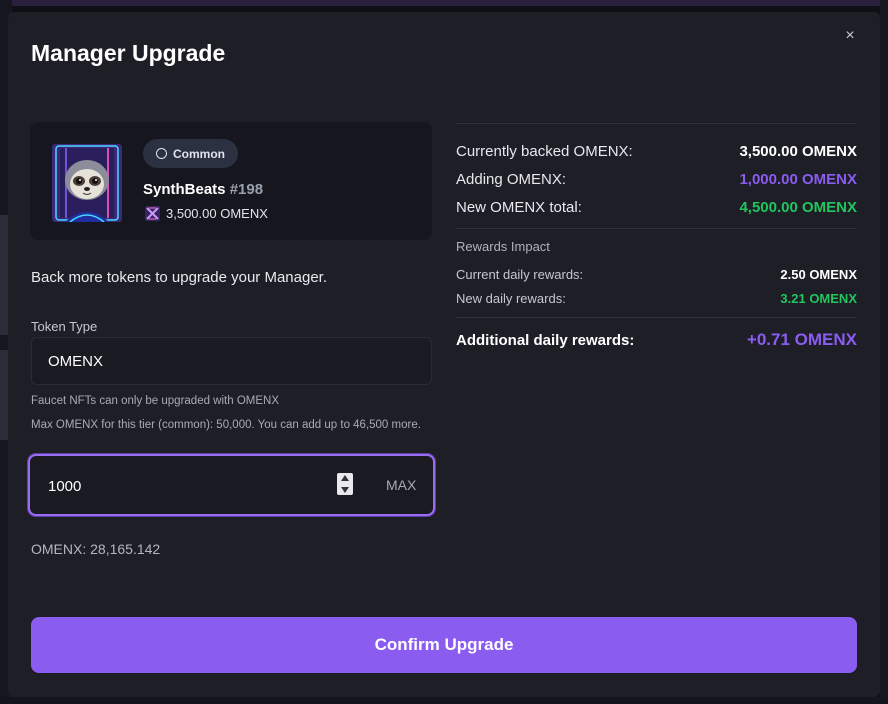  I want to click on nft-card: Common SynthBeats #198 3,500.00 OMENX, so click(231, 181).